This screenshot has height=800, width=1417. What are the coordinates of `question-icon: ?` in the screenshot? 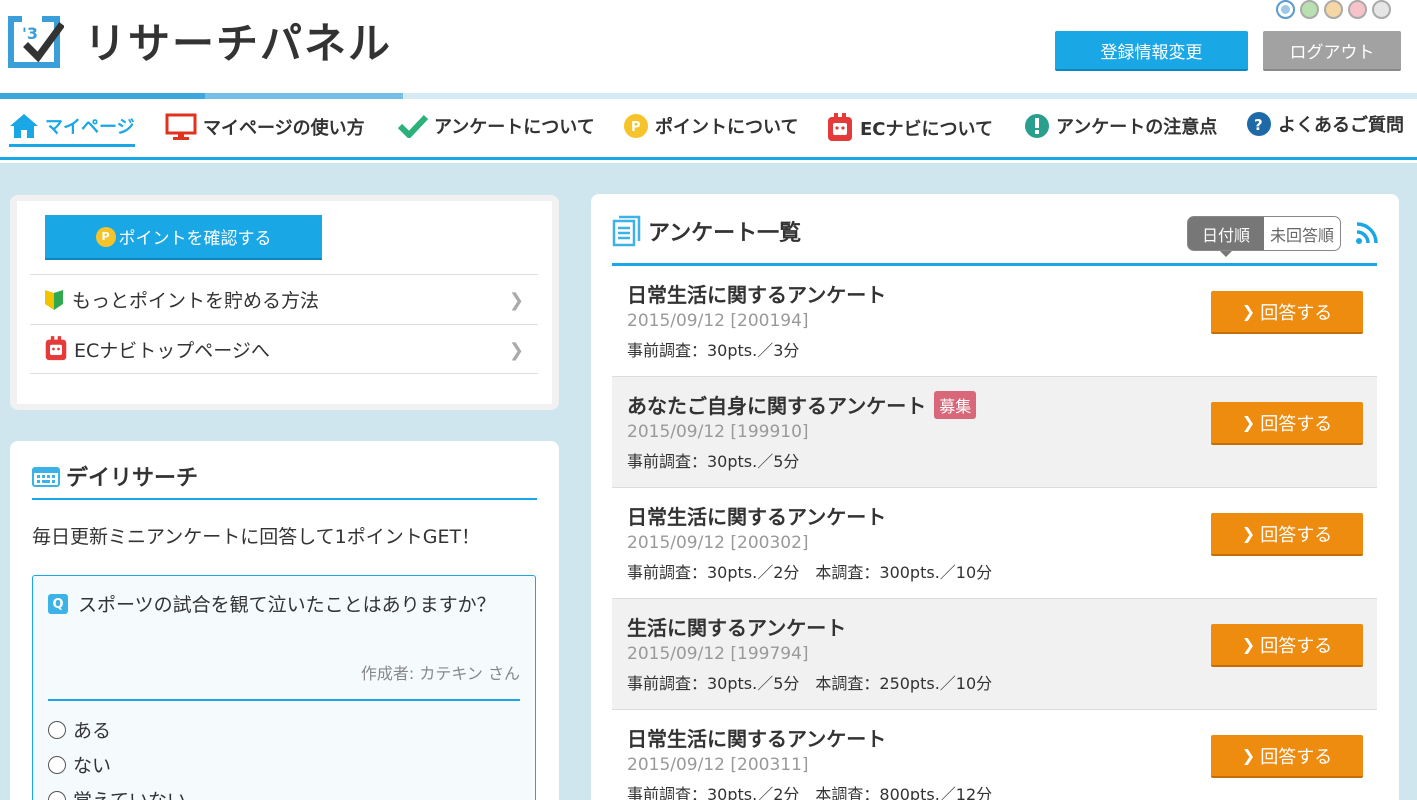 It's located at (1259, 124).